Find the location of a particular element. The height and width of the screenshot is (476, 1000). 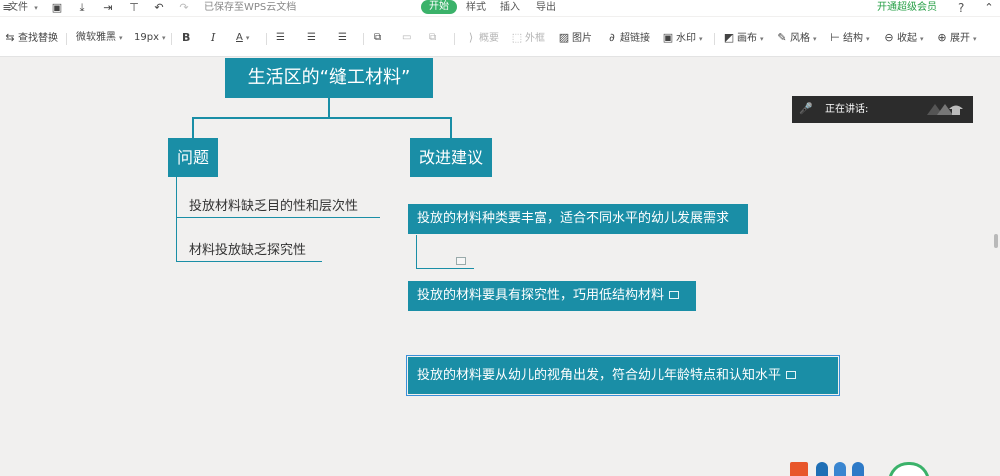

watermark-icon: ▣ is located at coordinates (668, 37).